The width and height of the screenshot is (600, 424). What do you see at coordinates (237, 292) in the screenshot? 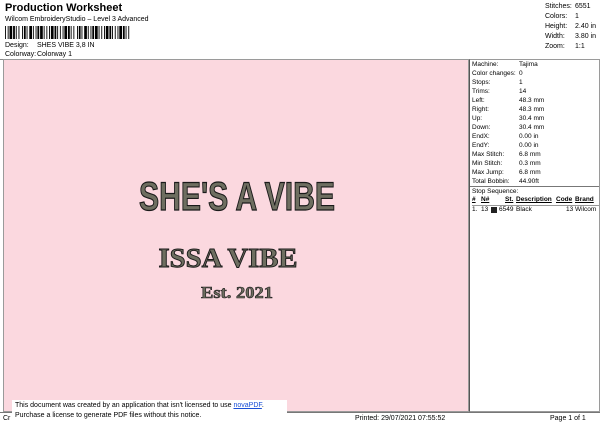
I see `design-line-3: Est. 2021` at bounding box center [237, 292].